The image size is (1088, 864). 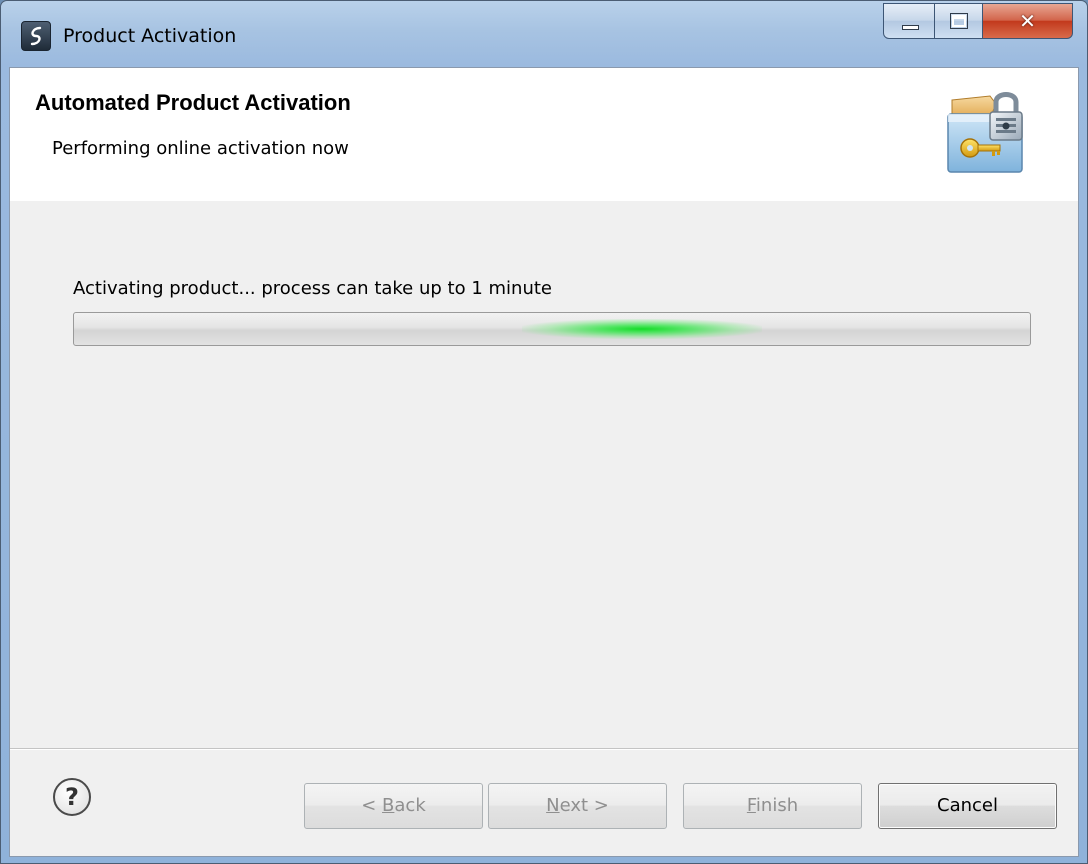 I want to click on help-icon: ?, so click(x=72, y=797).